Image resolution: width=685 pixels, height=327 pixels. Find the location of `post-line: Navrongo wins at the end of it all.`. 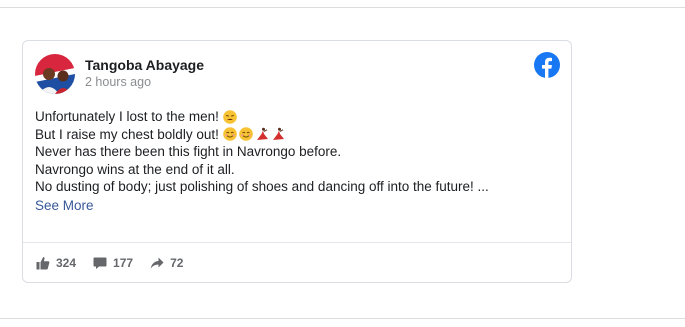

post-line: Navrongo wins at the end of it all. is located at coordinates (297, 170).